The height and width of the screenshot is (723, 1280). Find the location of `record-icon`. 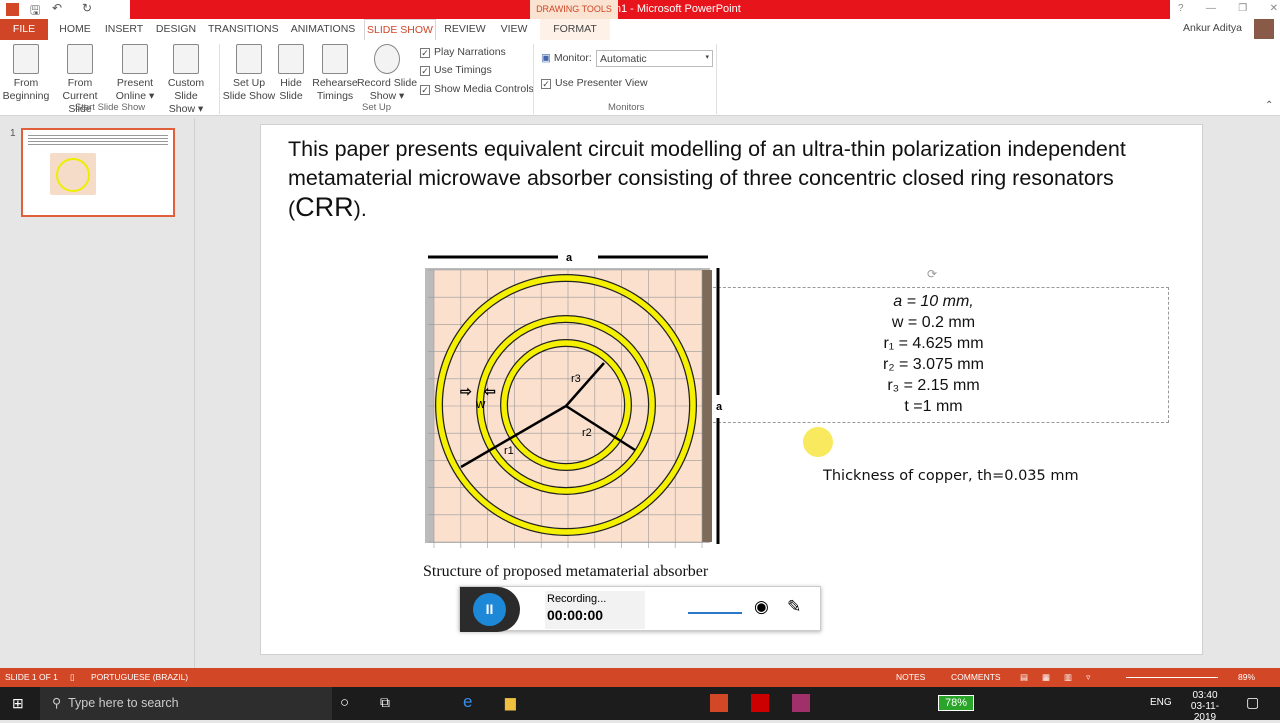

record-icon is located at coordinates (387, 59).